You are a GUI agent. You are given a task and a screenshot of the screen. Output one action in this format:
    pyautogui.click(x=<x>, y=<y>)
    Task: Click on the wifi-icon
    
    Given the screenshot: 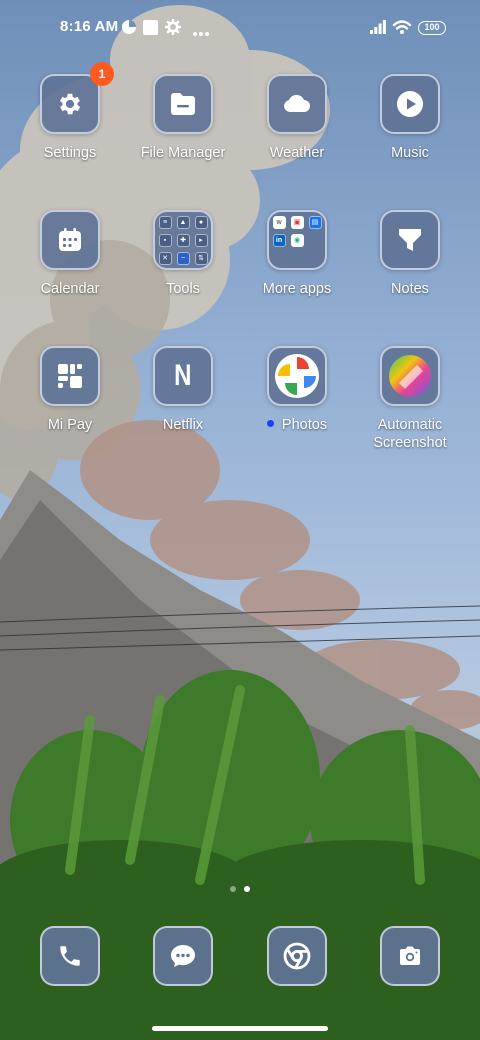 What is the action you would take?
    pyautogui.click(x=402, y=29)
    